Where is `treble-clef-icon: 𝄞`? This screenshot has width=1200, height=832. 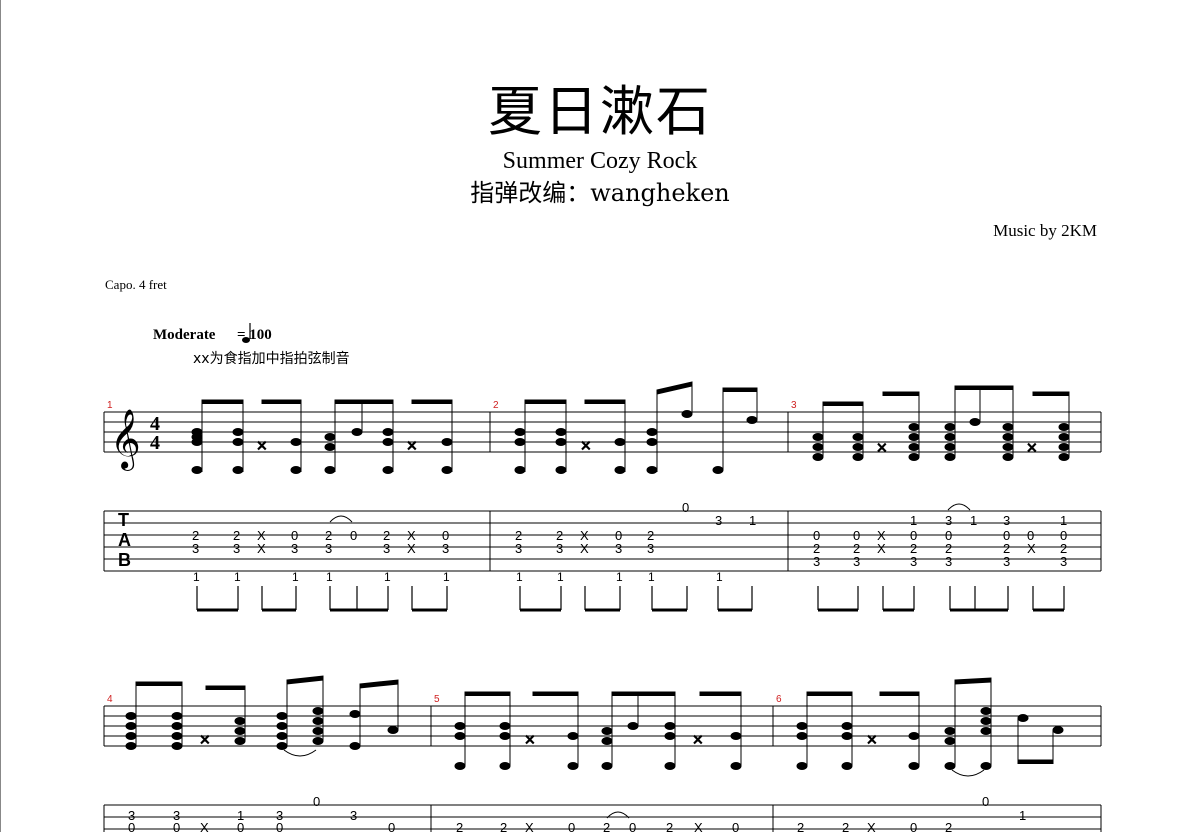
treble-clef-icon: 𝄞 is located at coordinates (125, 440).